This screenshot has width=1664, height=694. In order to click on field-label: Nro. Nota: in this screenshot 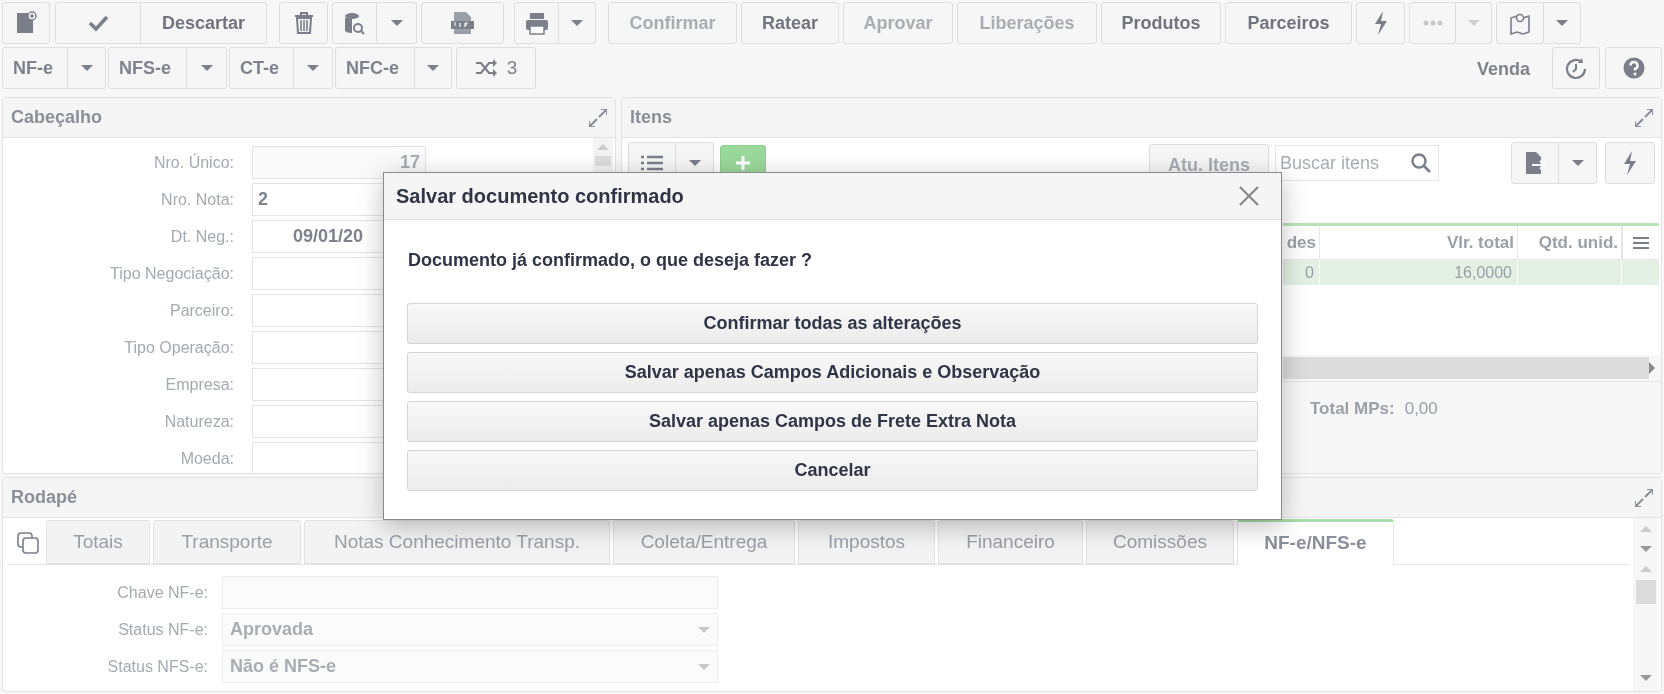, I will do `click(197, 199)`.